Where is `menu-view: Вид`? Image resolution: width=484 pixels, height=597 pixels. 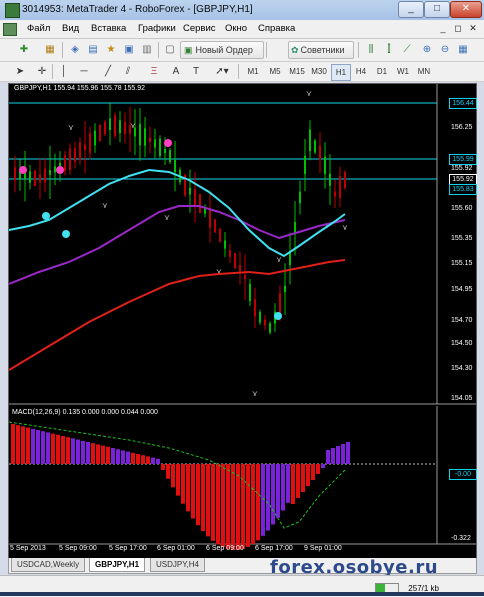
menu-view: Вид is located at coordinates (70, 28).